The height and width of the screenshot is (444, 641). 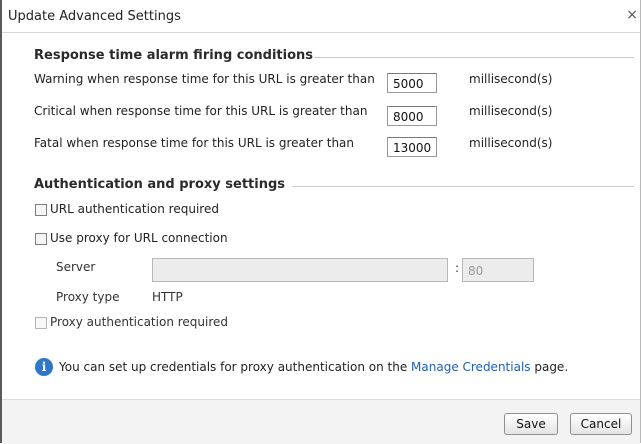 I want to click on proxy-port-input: 80, so click(x=498, y=270).